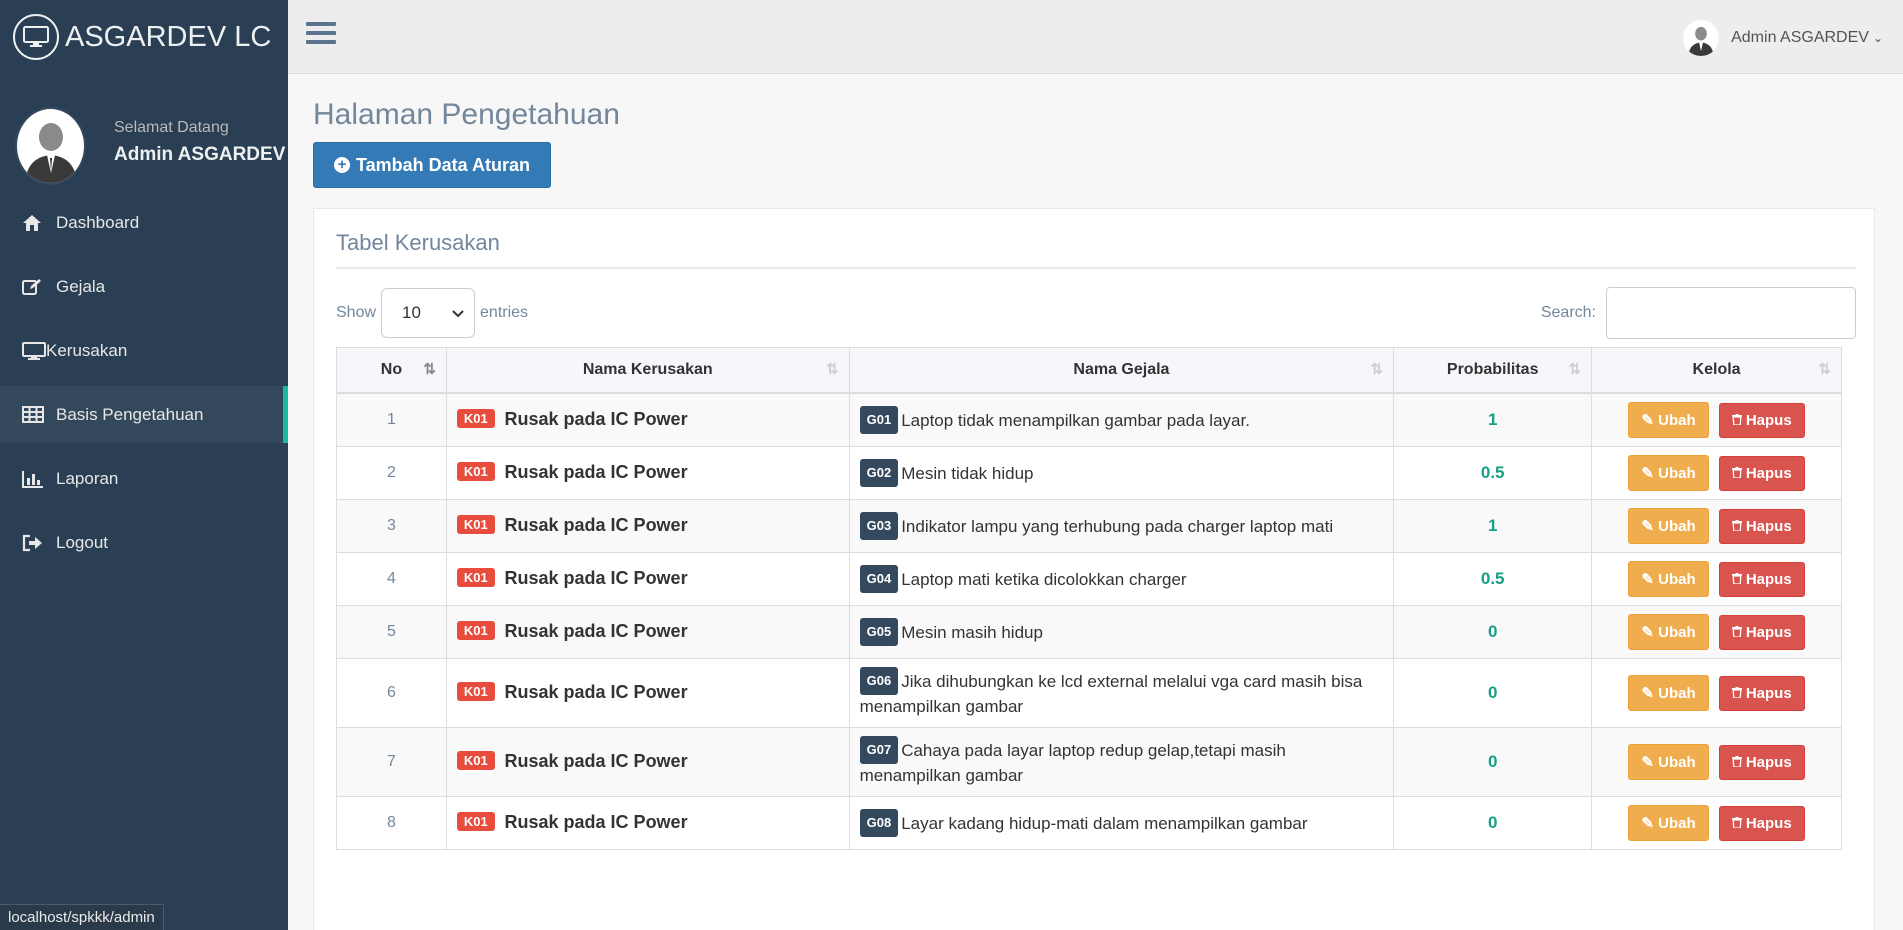 This screenshot has width=1903, height=930. I want to click on cell-probabilitas: 1, so click(1493, 525).